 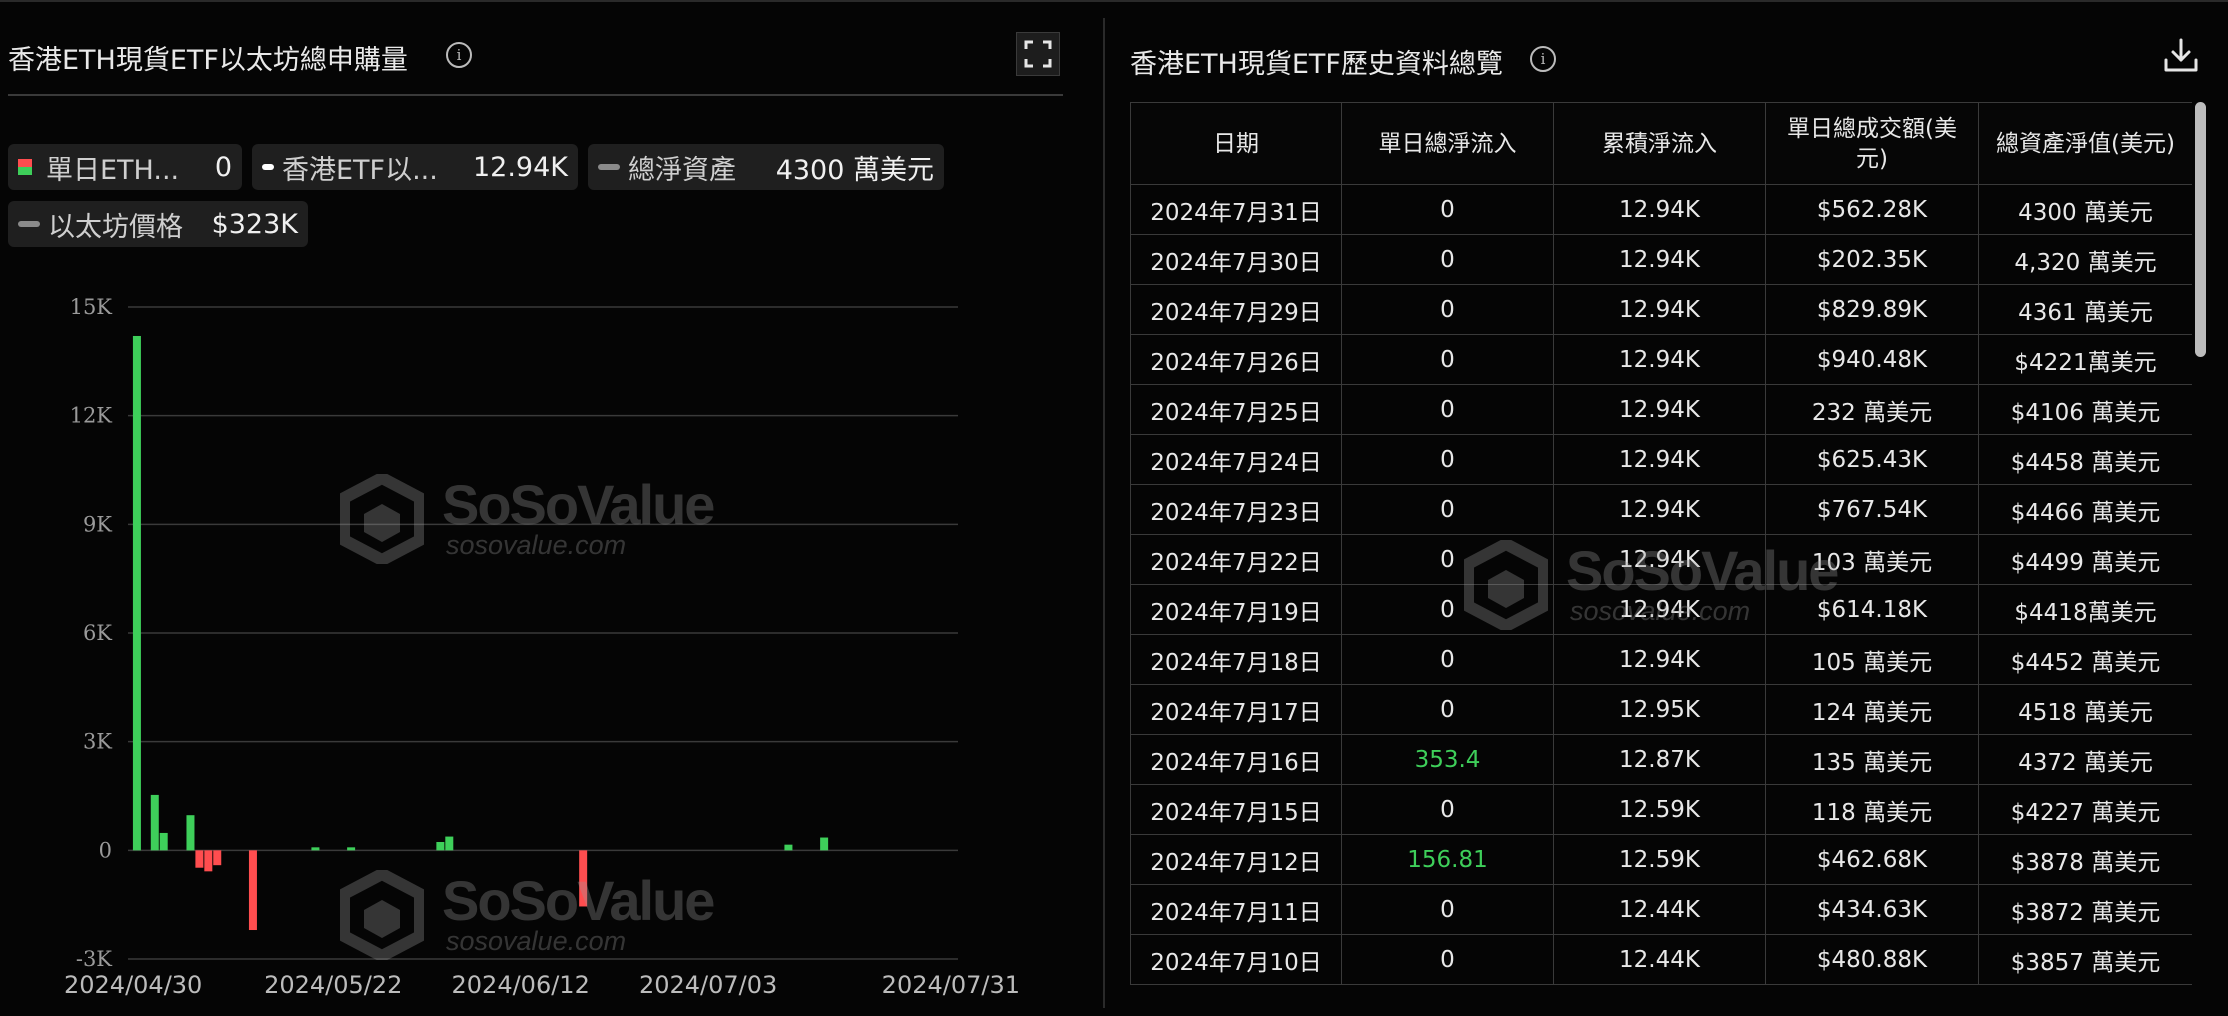 What do you see at coordinates (1661, 509) in the screenshot?
I see `table-row: 2024年7月23日 0 12.94K $767.54K $4466 萬美元` at bounding box center [1661, 509].